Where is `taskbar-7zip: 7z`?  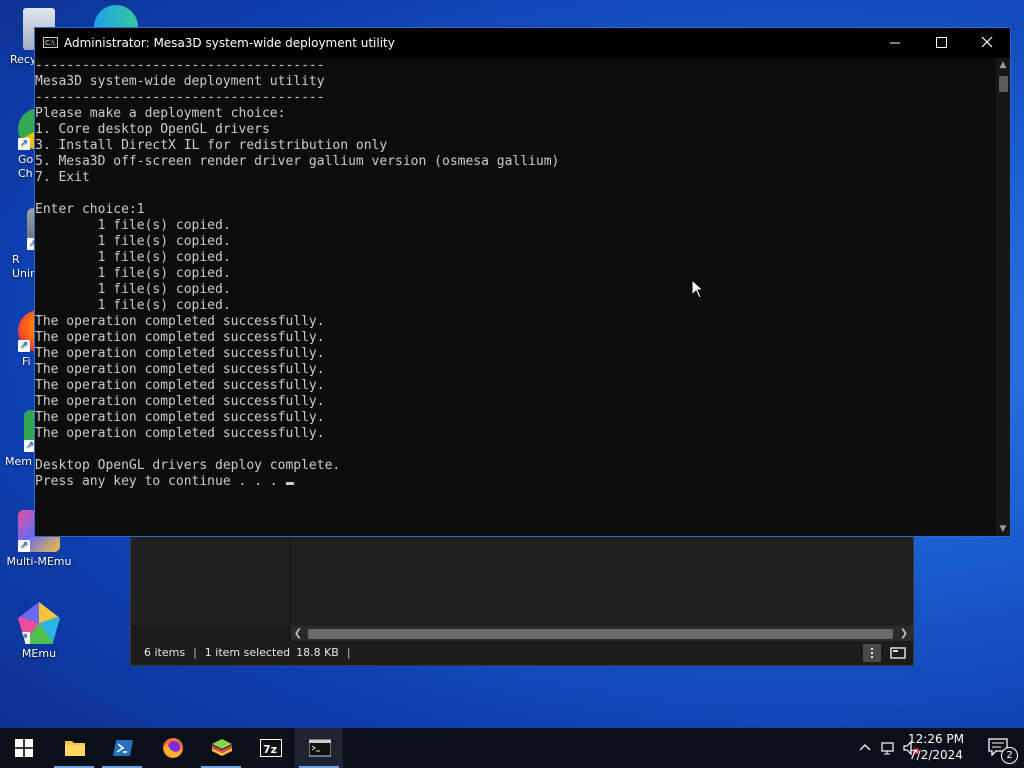 taskbar-7zip: 7z is located at coordinates (270, 748).